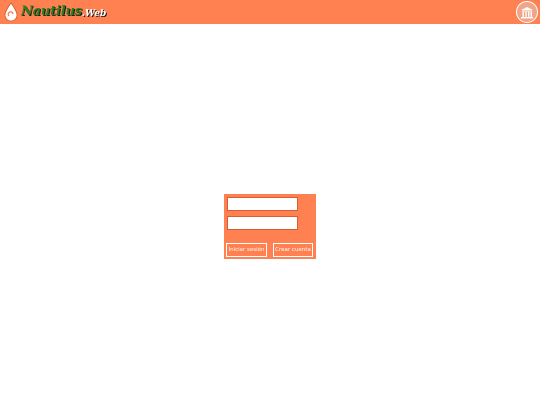  I want to click on login-button: Iniciar sesión, so click(246, 250).